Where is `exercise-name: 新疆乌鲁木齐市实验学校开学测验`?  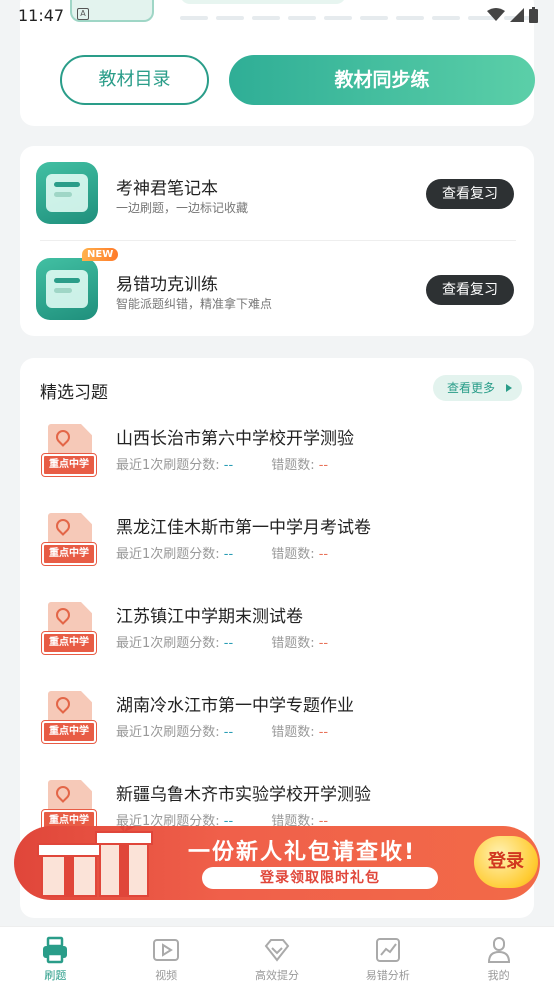
exercise-name: 新疆乌鲁木齐市实验学校开学测验 is located at coordinates (243, 795).